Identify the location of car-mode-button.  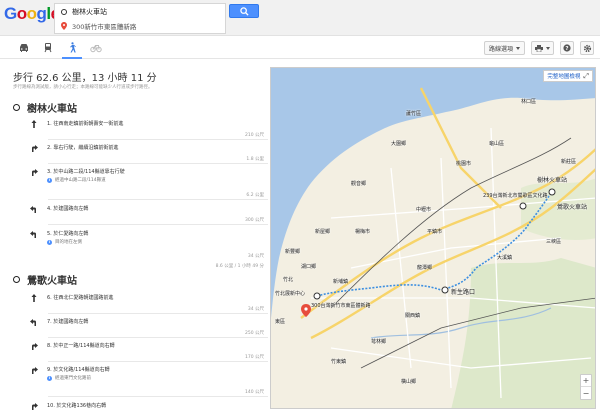
(24, 47).